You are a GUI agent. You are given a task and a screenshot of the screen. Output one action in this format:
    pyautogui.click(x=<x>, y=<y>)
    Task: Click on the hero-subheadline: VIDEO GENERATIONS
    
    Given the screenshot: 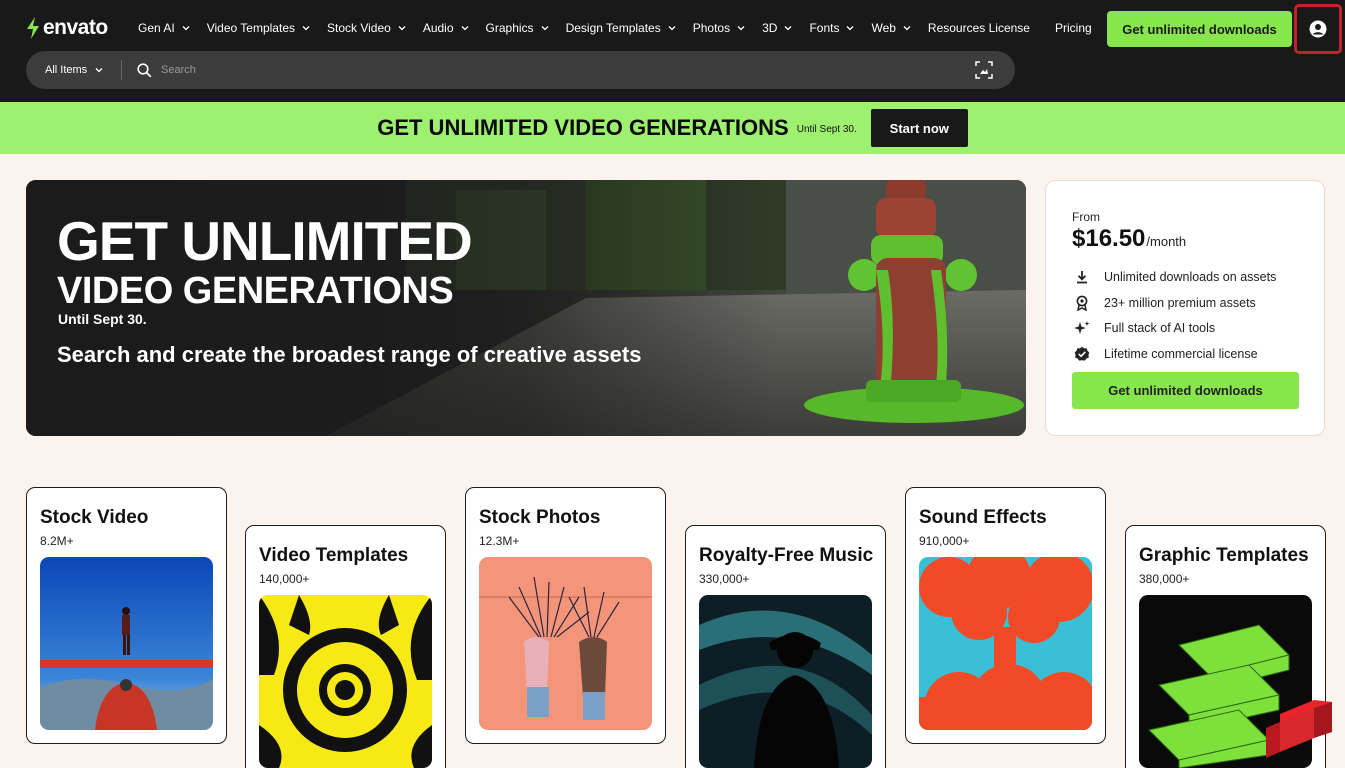 What is the action you would take?
    pyautogui.click(x=255, y=291)
    